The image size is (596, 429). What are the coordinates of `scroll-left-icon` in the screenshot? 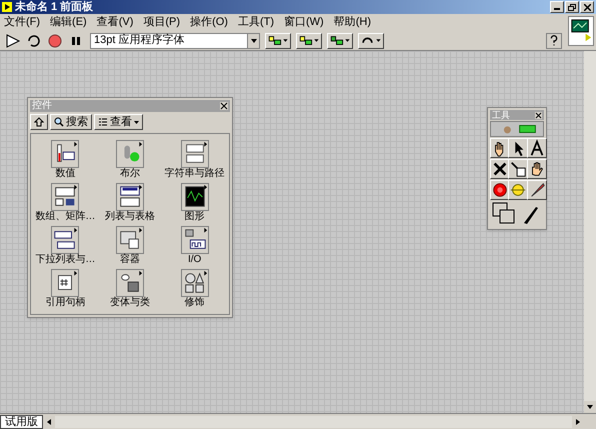 It's located at (49, 422).